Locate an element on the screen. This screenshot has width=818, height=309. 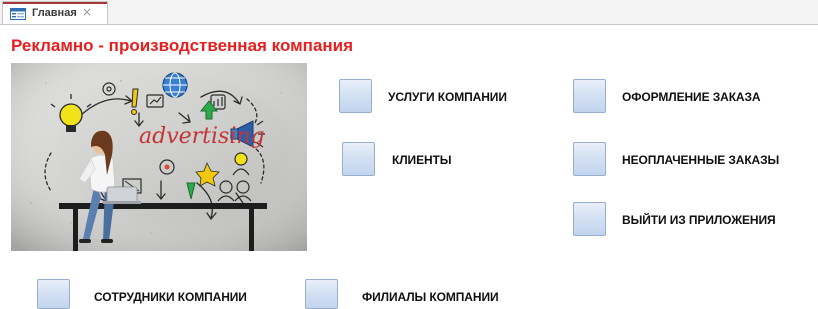
clients-button-label: КЛИЕНТЫ is located at coordinates (422, 160).